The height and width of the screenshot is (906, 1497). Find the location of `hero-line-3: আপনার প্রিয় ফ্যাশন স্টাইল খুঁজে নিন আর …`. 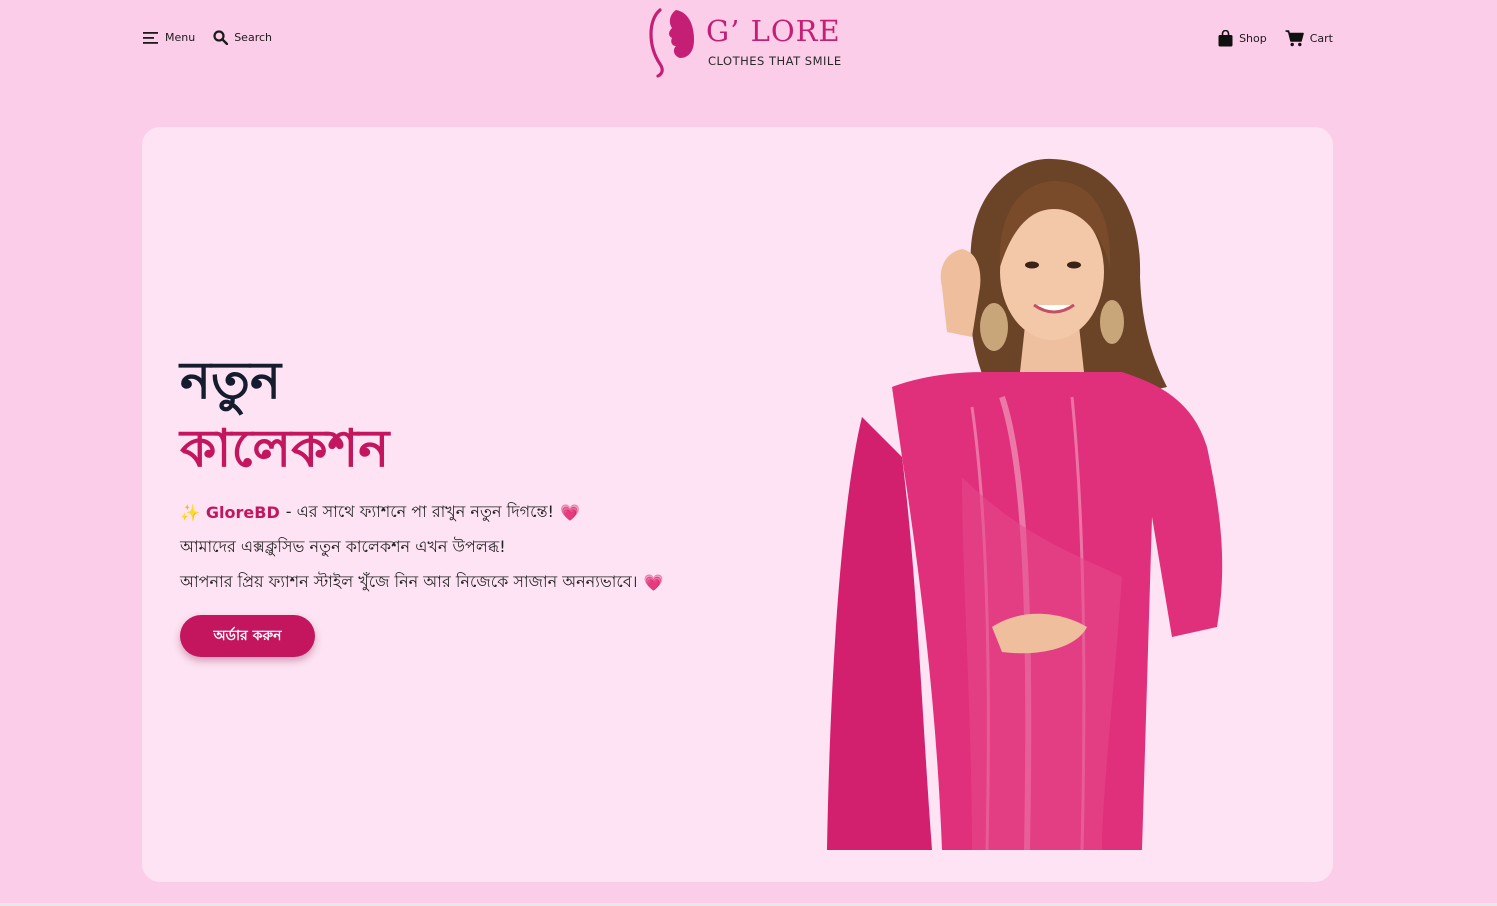

hero-line-3: আপনার প্রিয় ফ্যাশন স্টাইল খুঁজে নিন আর … is located at coordinates (421, 582).